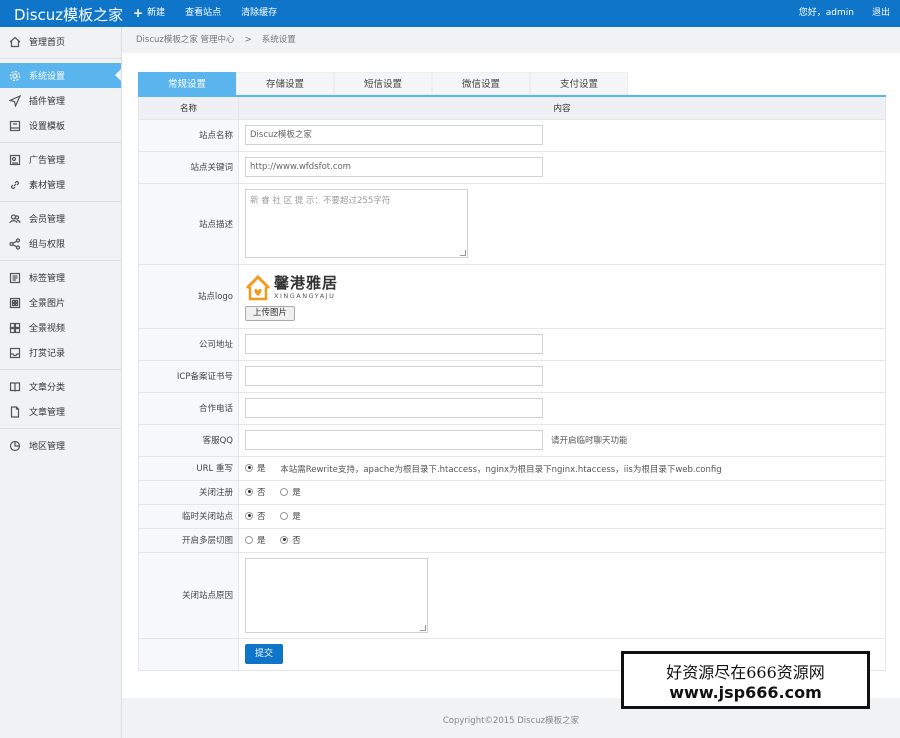 This screenshot has height=738, width=900. I want to click on logo-english-text: XINGANGYAJU, so click(305, 296).